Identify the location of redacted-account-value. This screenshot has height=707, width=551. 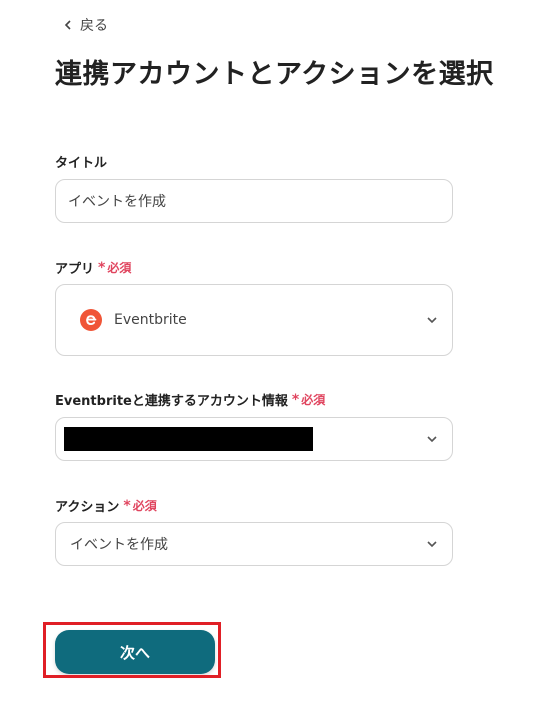
(188, 439).